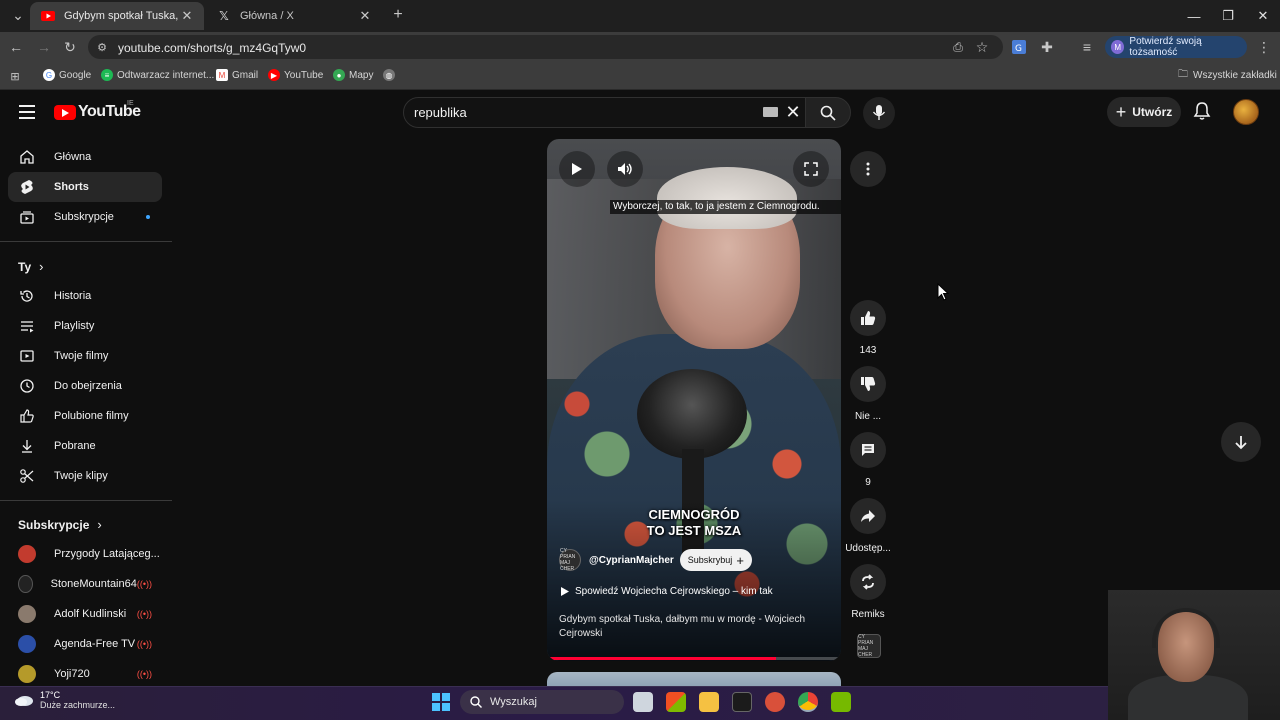  I want to click on bookmark-star-icon: ☆, so click(982, 47).